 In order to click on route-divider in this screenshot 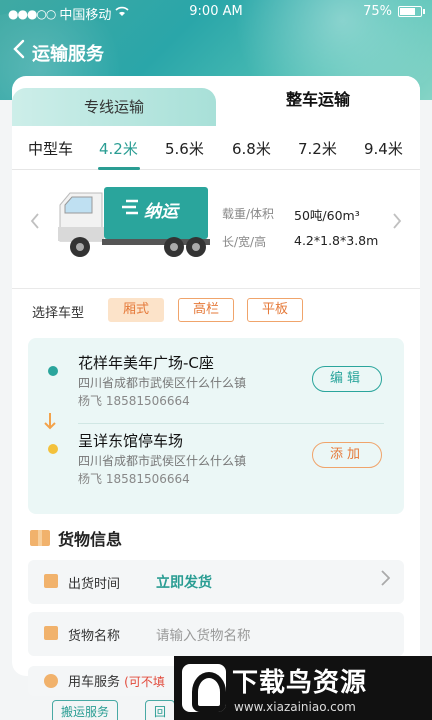, I will do `click(231, 423)`.